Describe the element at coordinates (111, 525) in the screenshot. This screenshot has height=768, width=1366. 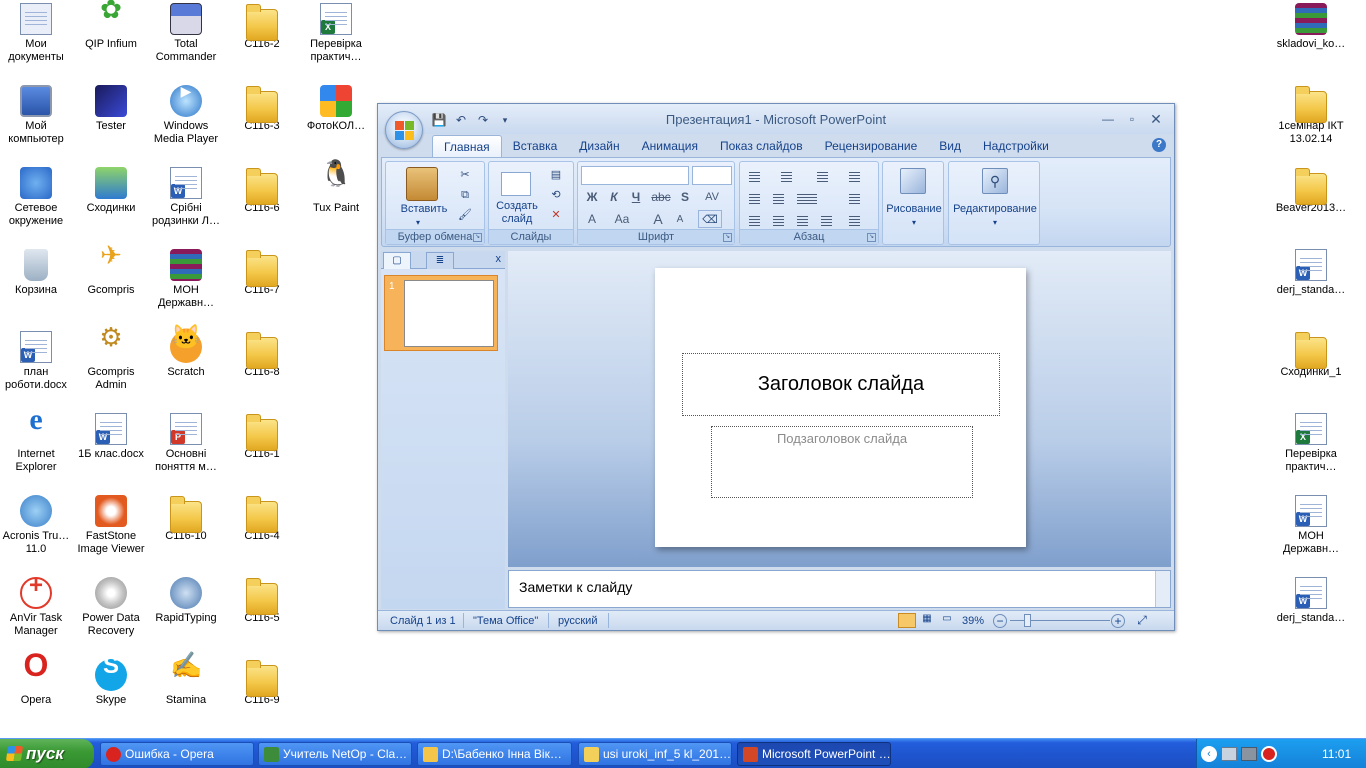
I see `desktop-icon-faststone: FastStone Image Viewer` at that location.